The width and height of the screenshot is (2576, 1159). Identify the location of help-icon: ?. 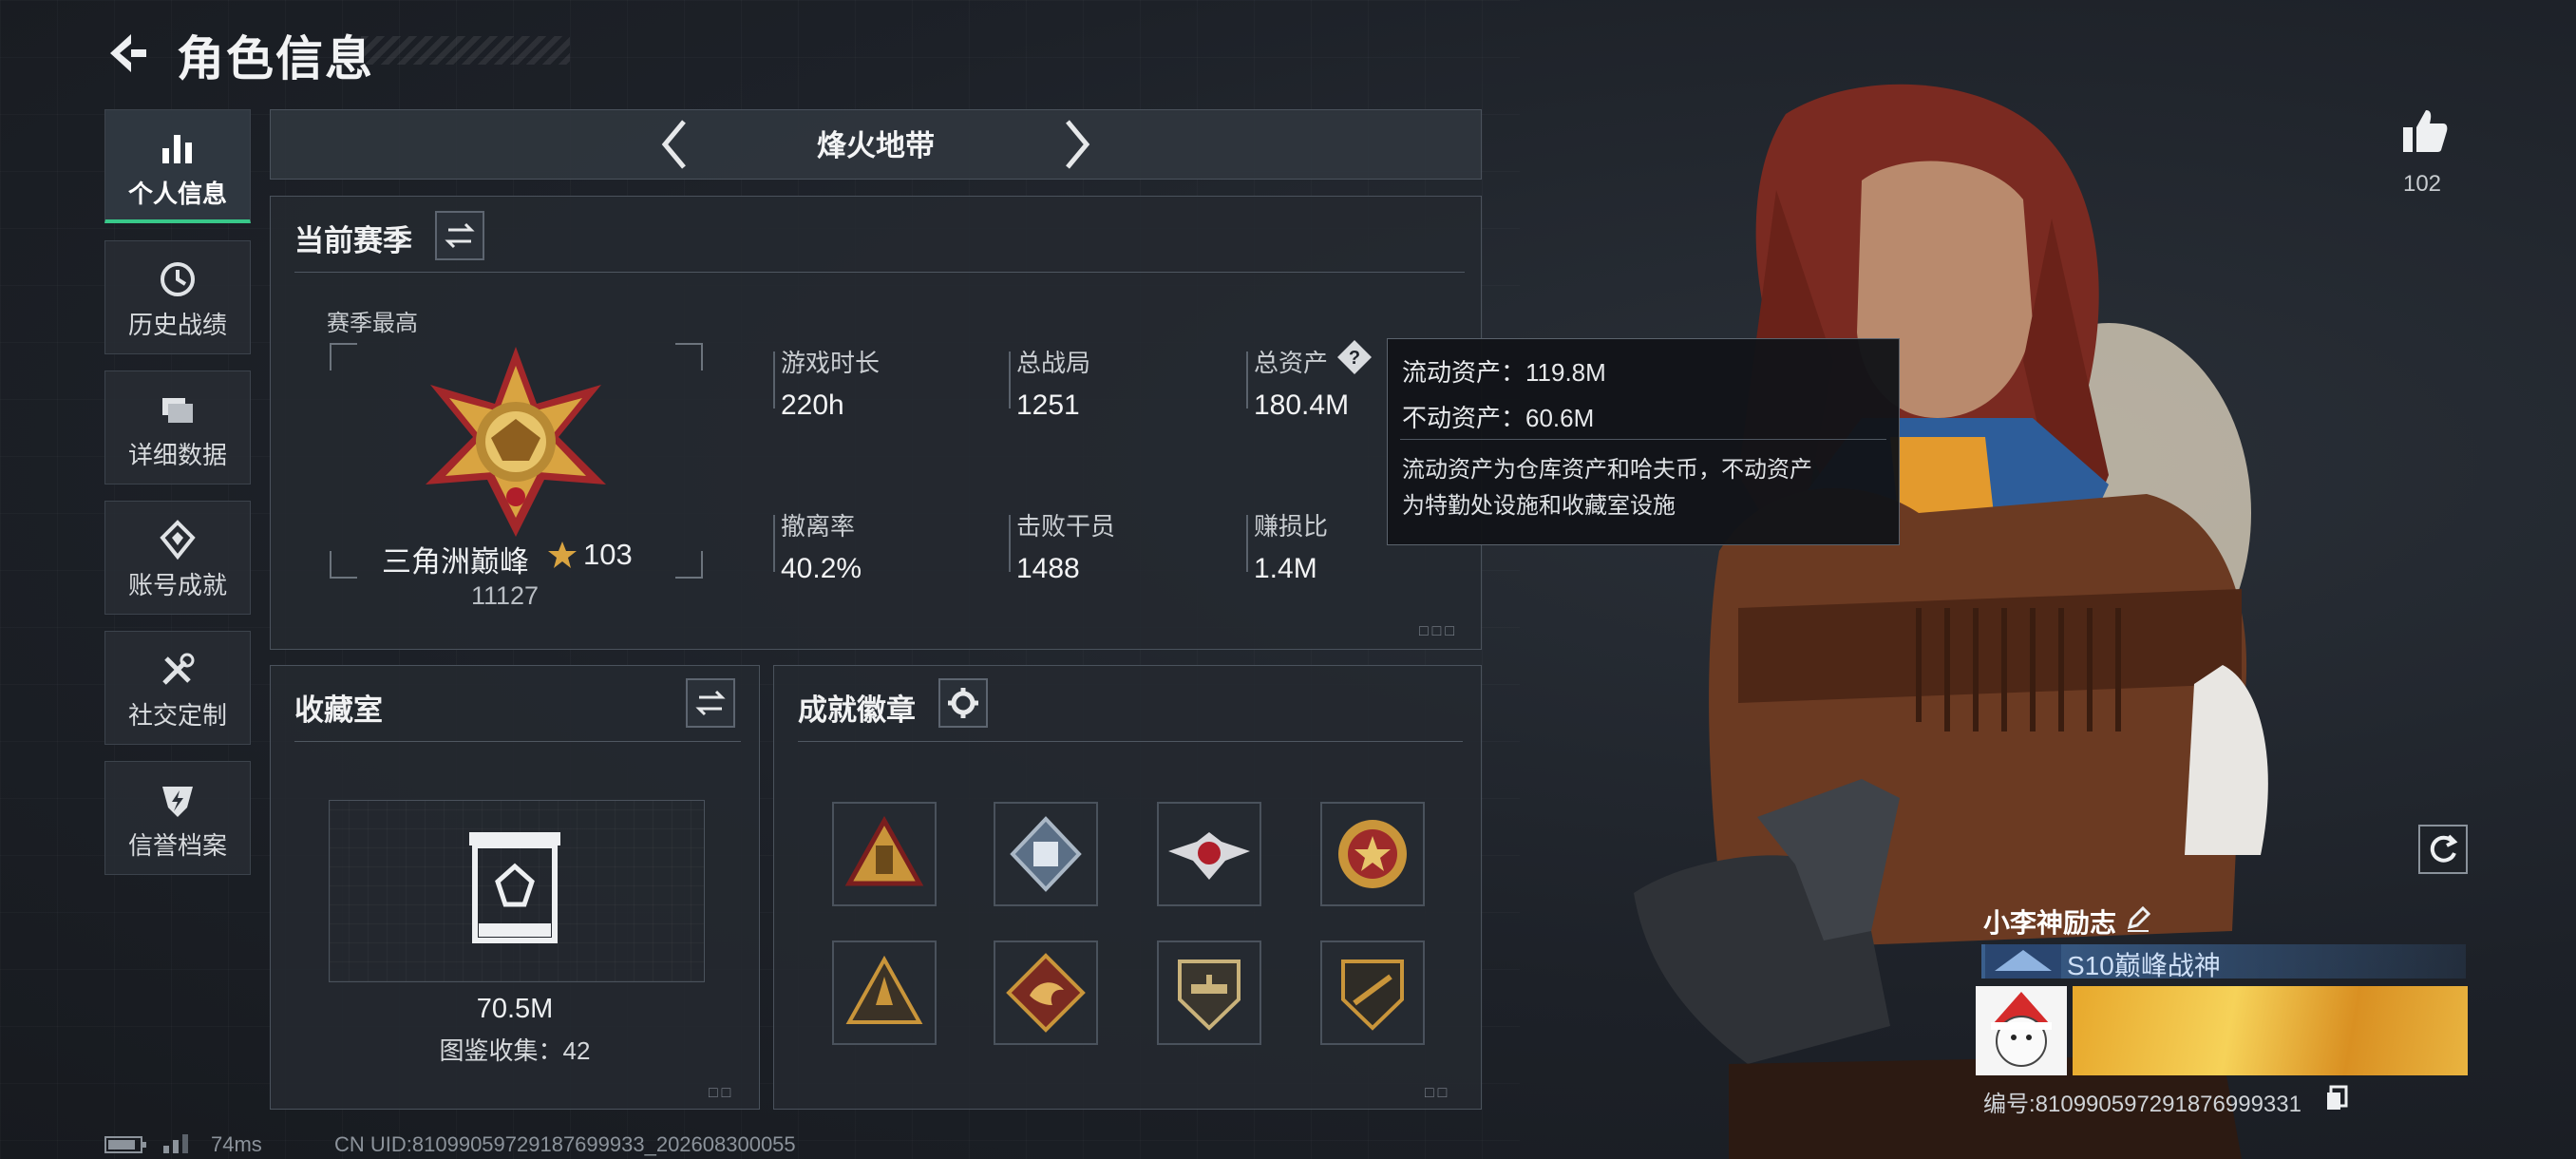
(1354, 357).